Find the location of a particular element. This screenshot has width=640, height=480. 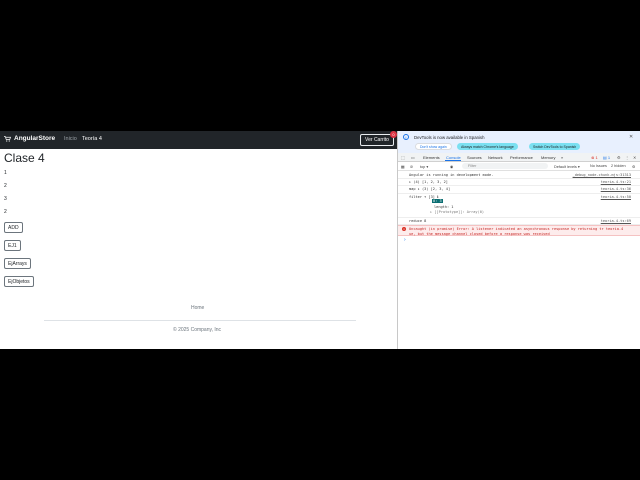

tab-elements: Elements is located at coordinates (431, 157).